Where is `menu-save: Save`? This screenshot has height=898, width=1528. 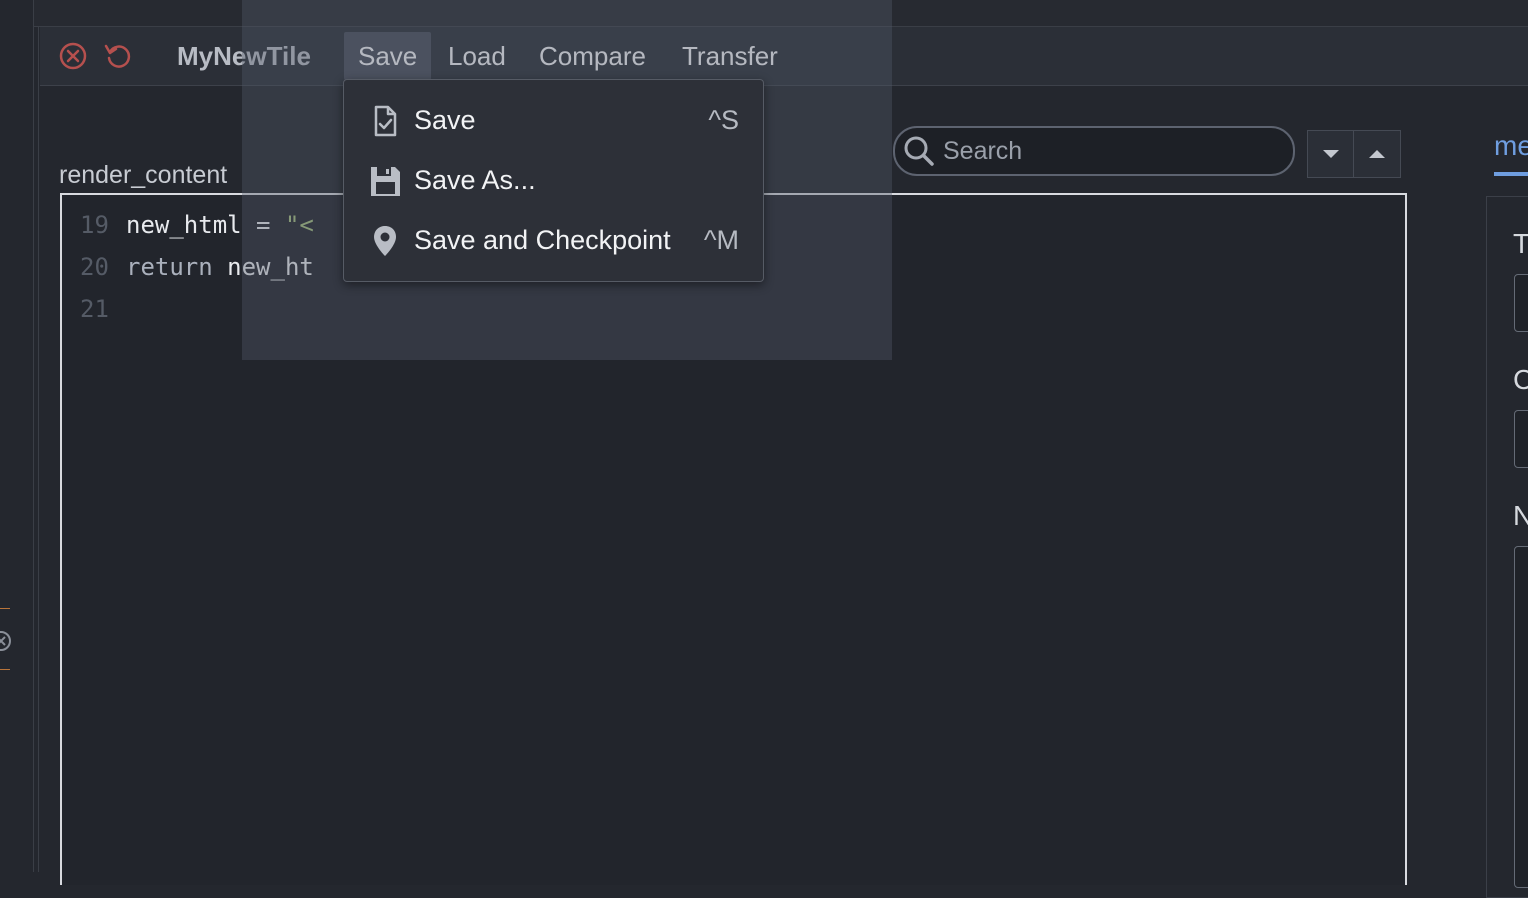
menu-save: Save is located at coordinates (388, 56).